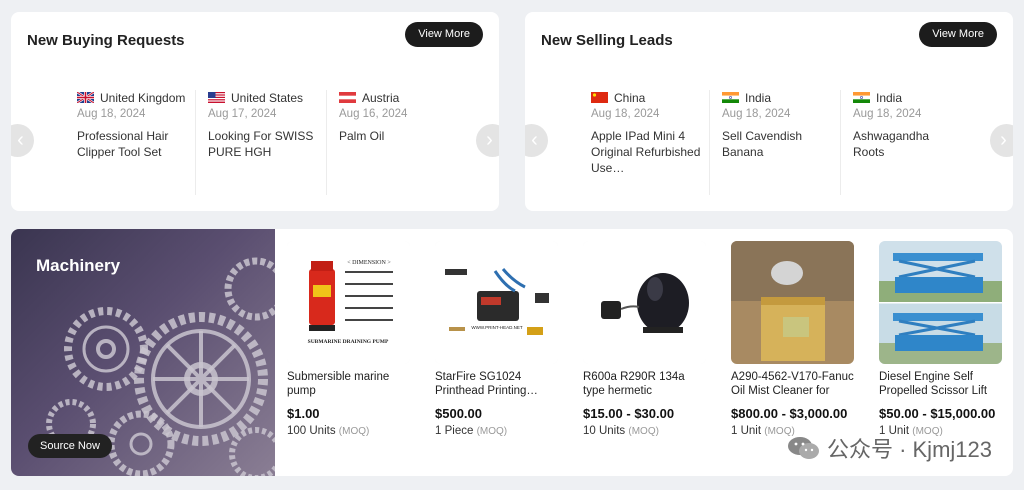  Describe the element at coordinates (70, 446) in the screenshot. I see `source-now-button: Source Now` at that location.